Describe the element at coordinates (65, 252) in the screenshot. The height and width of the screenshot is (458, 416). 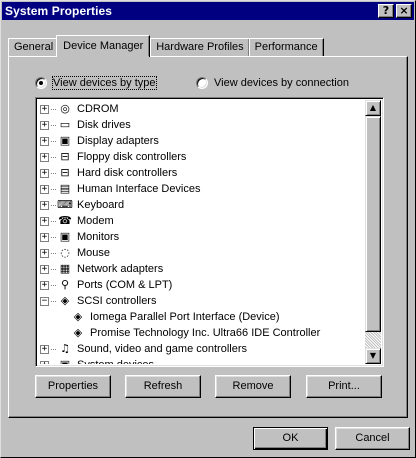
I see `mouse-icon: ◌` at that location.